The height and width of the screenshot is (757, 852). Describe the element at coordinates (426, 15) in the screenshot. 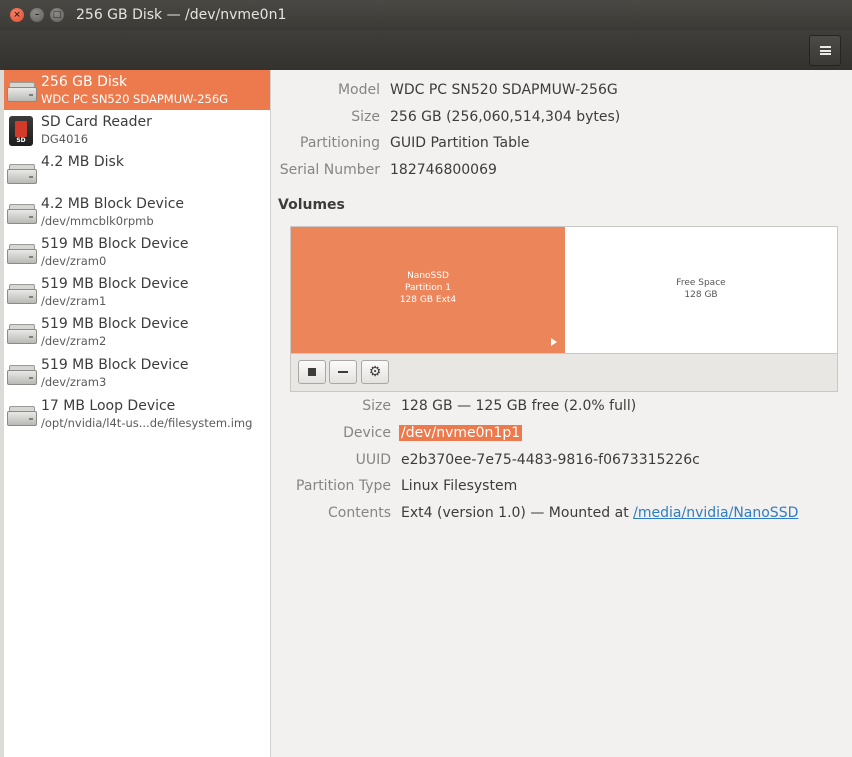

I see `title-bar: × – □ 256 GB Disk — /dev/nvme0n1` at that location.